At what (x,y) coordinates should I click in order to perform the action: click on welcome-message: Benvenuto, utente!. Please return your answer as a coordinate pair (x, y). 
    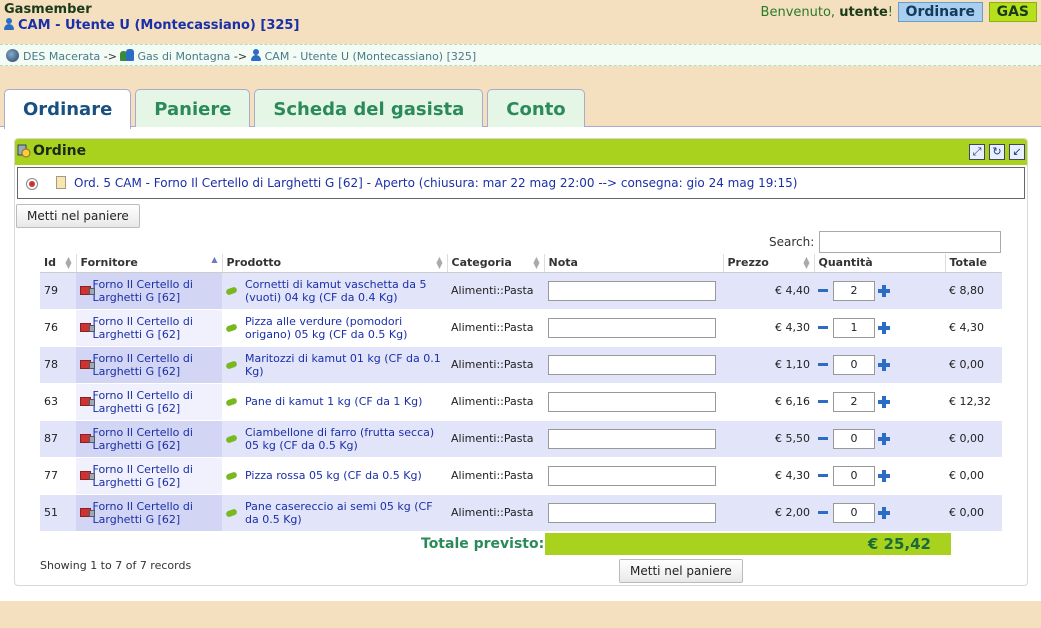
    Looking at the image, I should click on (827, 12).